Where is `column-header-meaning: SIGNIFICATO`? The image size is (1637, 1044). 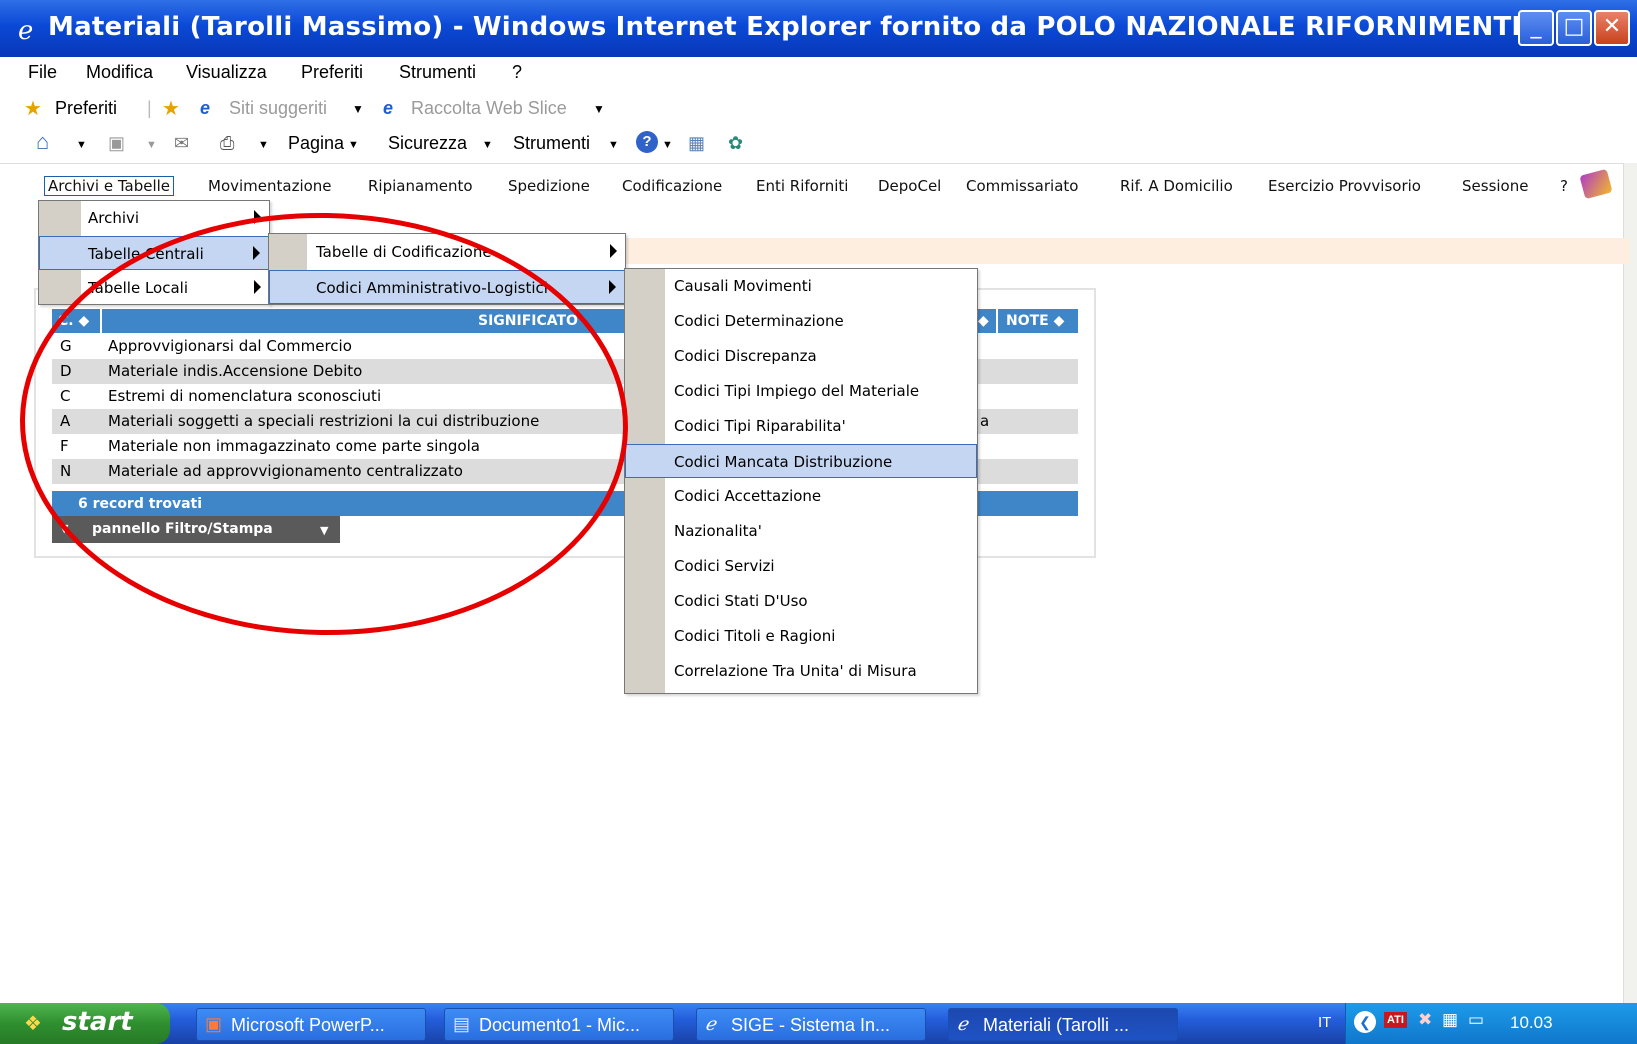
column-header-meaning: SIGNIFICATO is located at coordinates (382, 321).